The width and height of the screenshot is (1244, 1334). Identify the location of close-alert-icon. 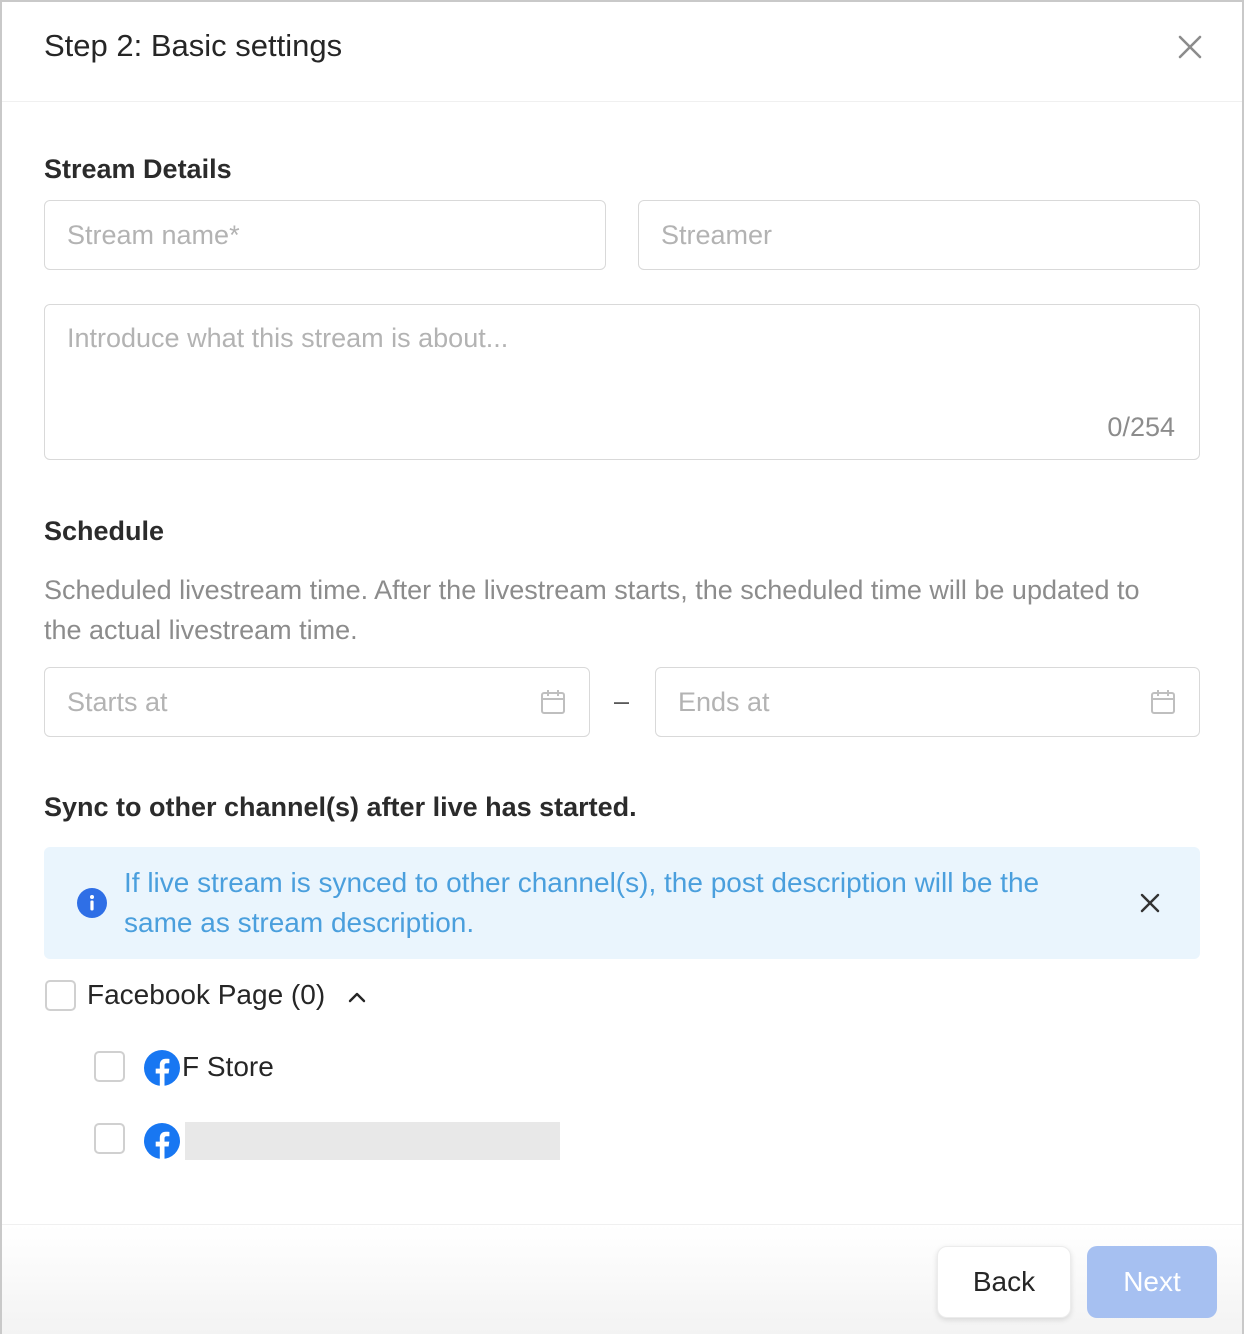
(1150, 903).